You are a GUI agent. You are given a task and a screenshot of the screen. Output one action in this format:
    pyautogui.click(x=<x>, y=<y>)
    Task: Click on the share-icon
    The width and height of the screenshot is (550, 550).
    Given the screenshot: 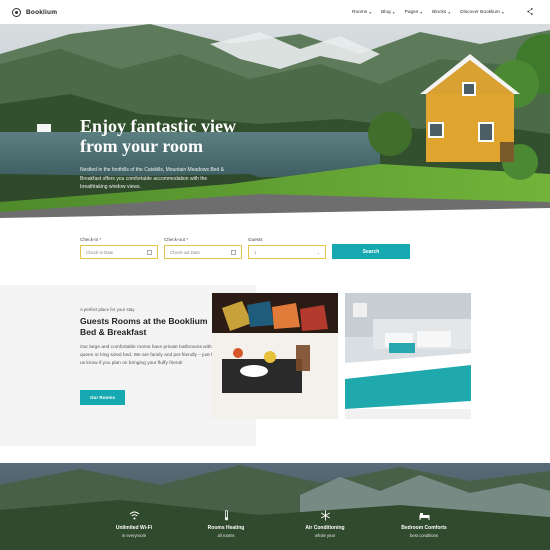 What is the action you would take?
    pyautogui.click(x=530, y=11)
    